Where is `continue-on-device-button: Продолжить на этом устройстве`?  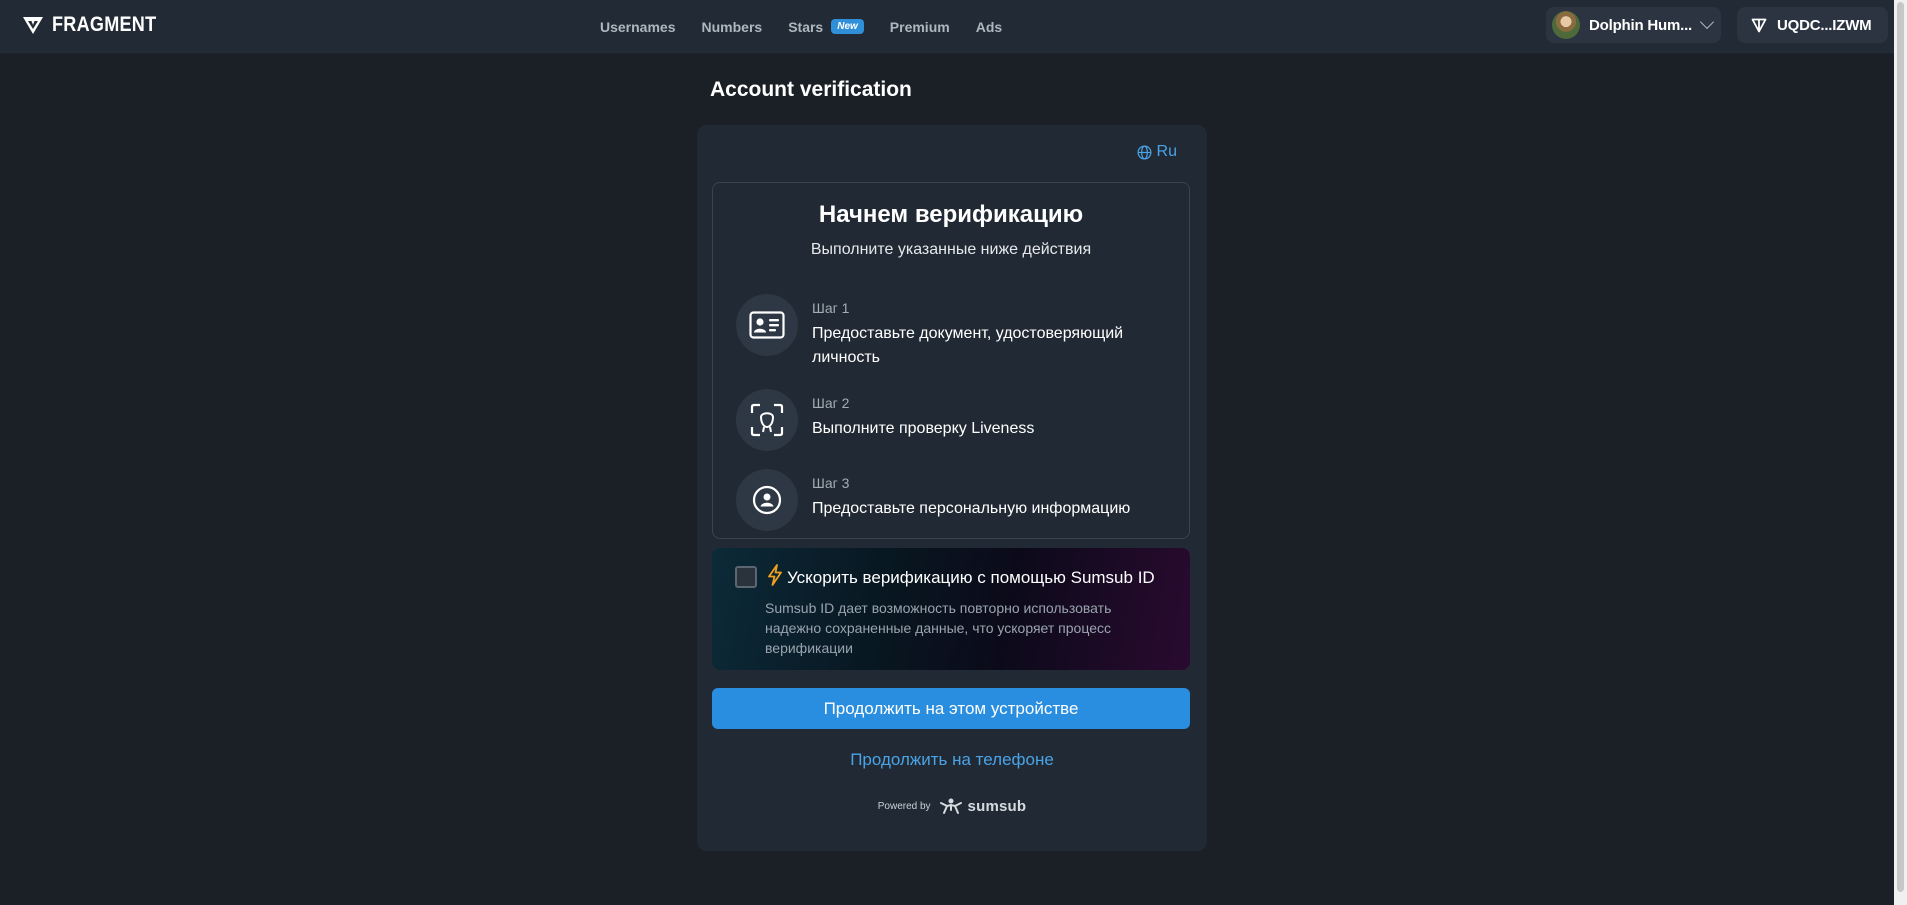 continue-on-device-button: Продолжить на этом устройстве is located at coordinates (951, 708).